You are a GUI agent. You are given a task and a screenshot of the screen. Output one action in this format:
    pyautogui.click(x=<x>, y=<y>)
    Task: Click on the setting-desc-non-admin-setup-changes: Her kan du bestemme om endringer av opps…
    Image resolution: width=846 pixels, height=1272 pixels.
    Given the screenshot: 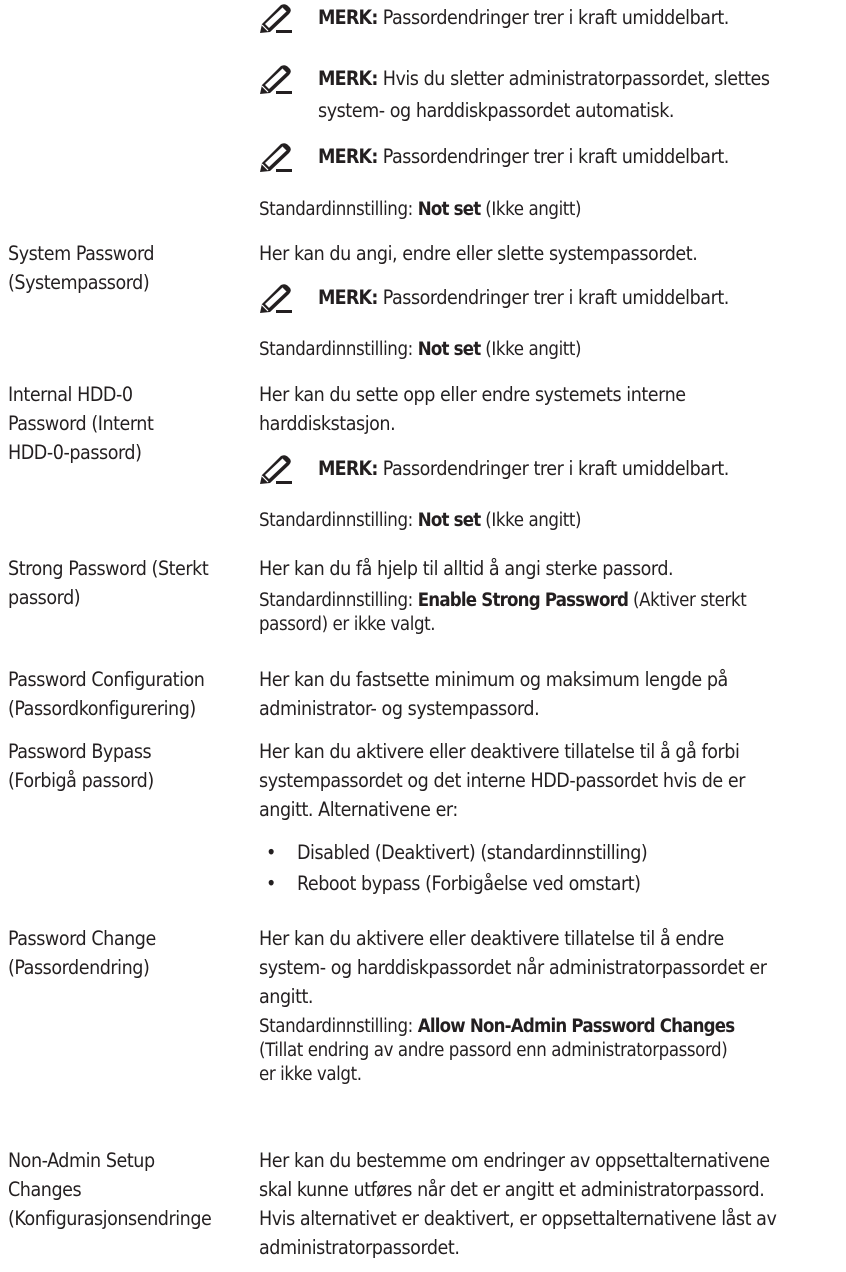 What is the action you would take?
    pyautogui.click(x=518, y=1204)
    